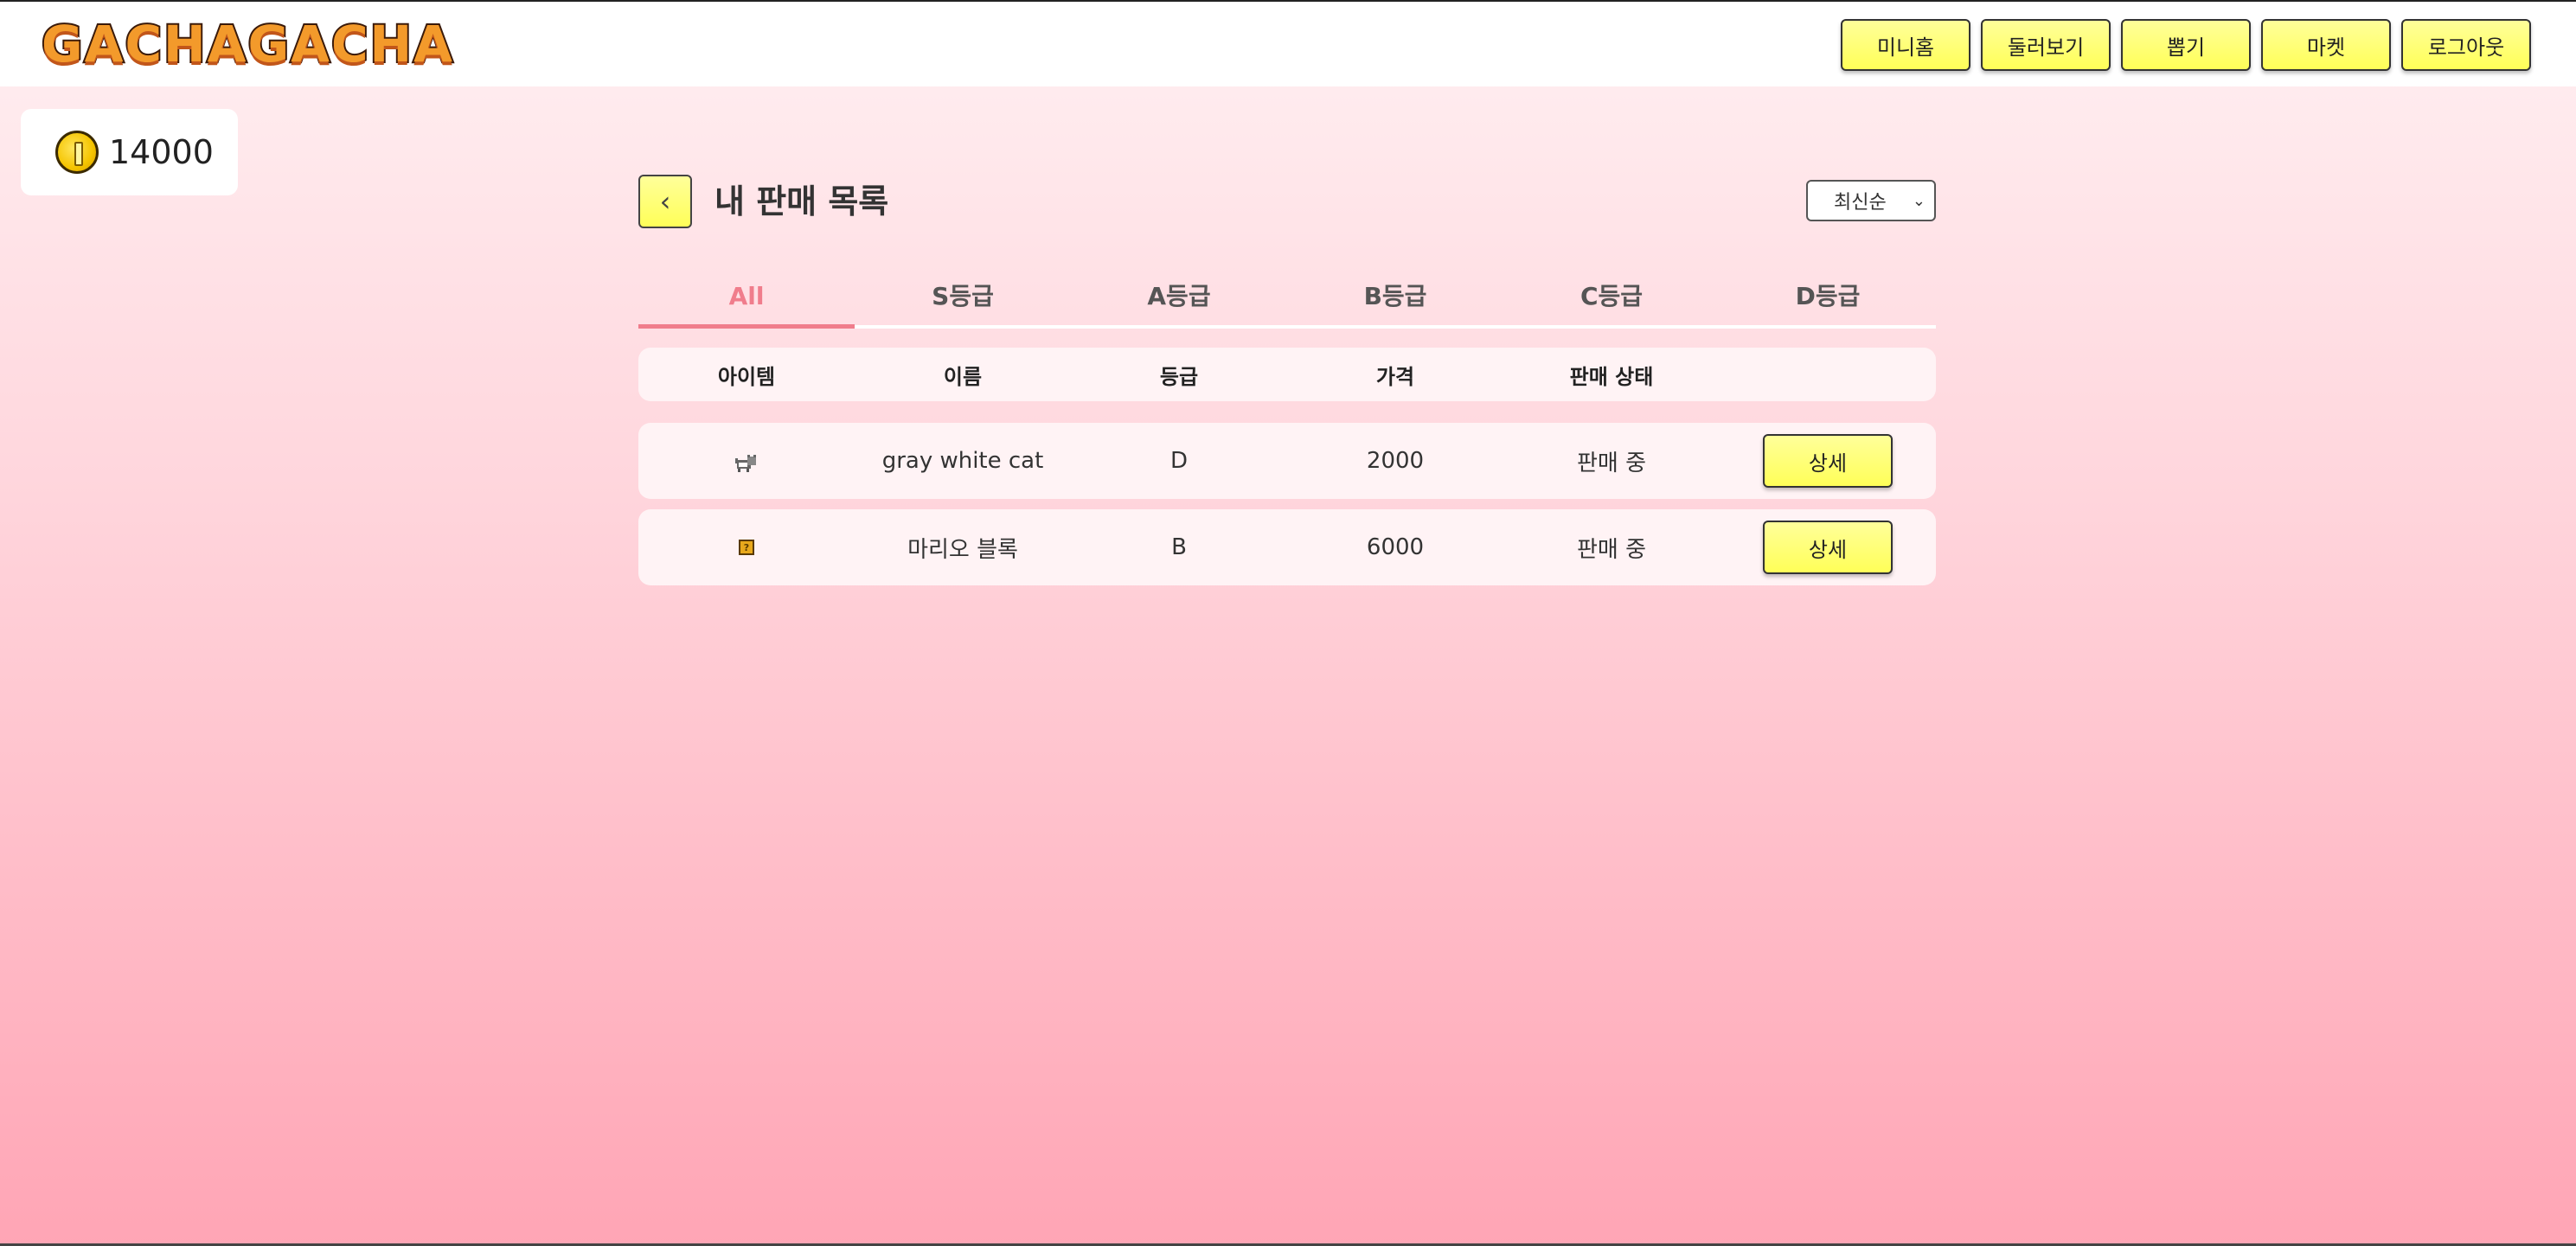  Describe the element at coordinates (1611, 376) in the screenshot. I see `header-status: 판매 상태` at that location.